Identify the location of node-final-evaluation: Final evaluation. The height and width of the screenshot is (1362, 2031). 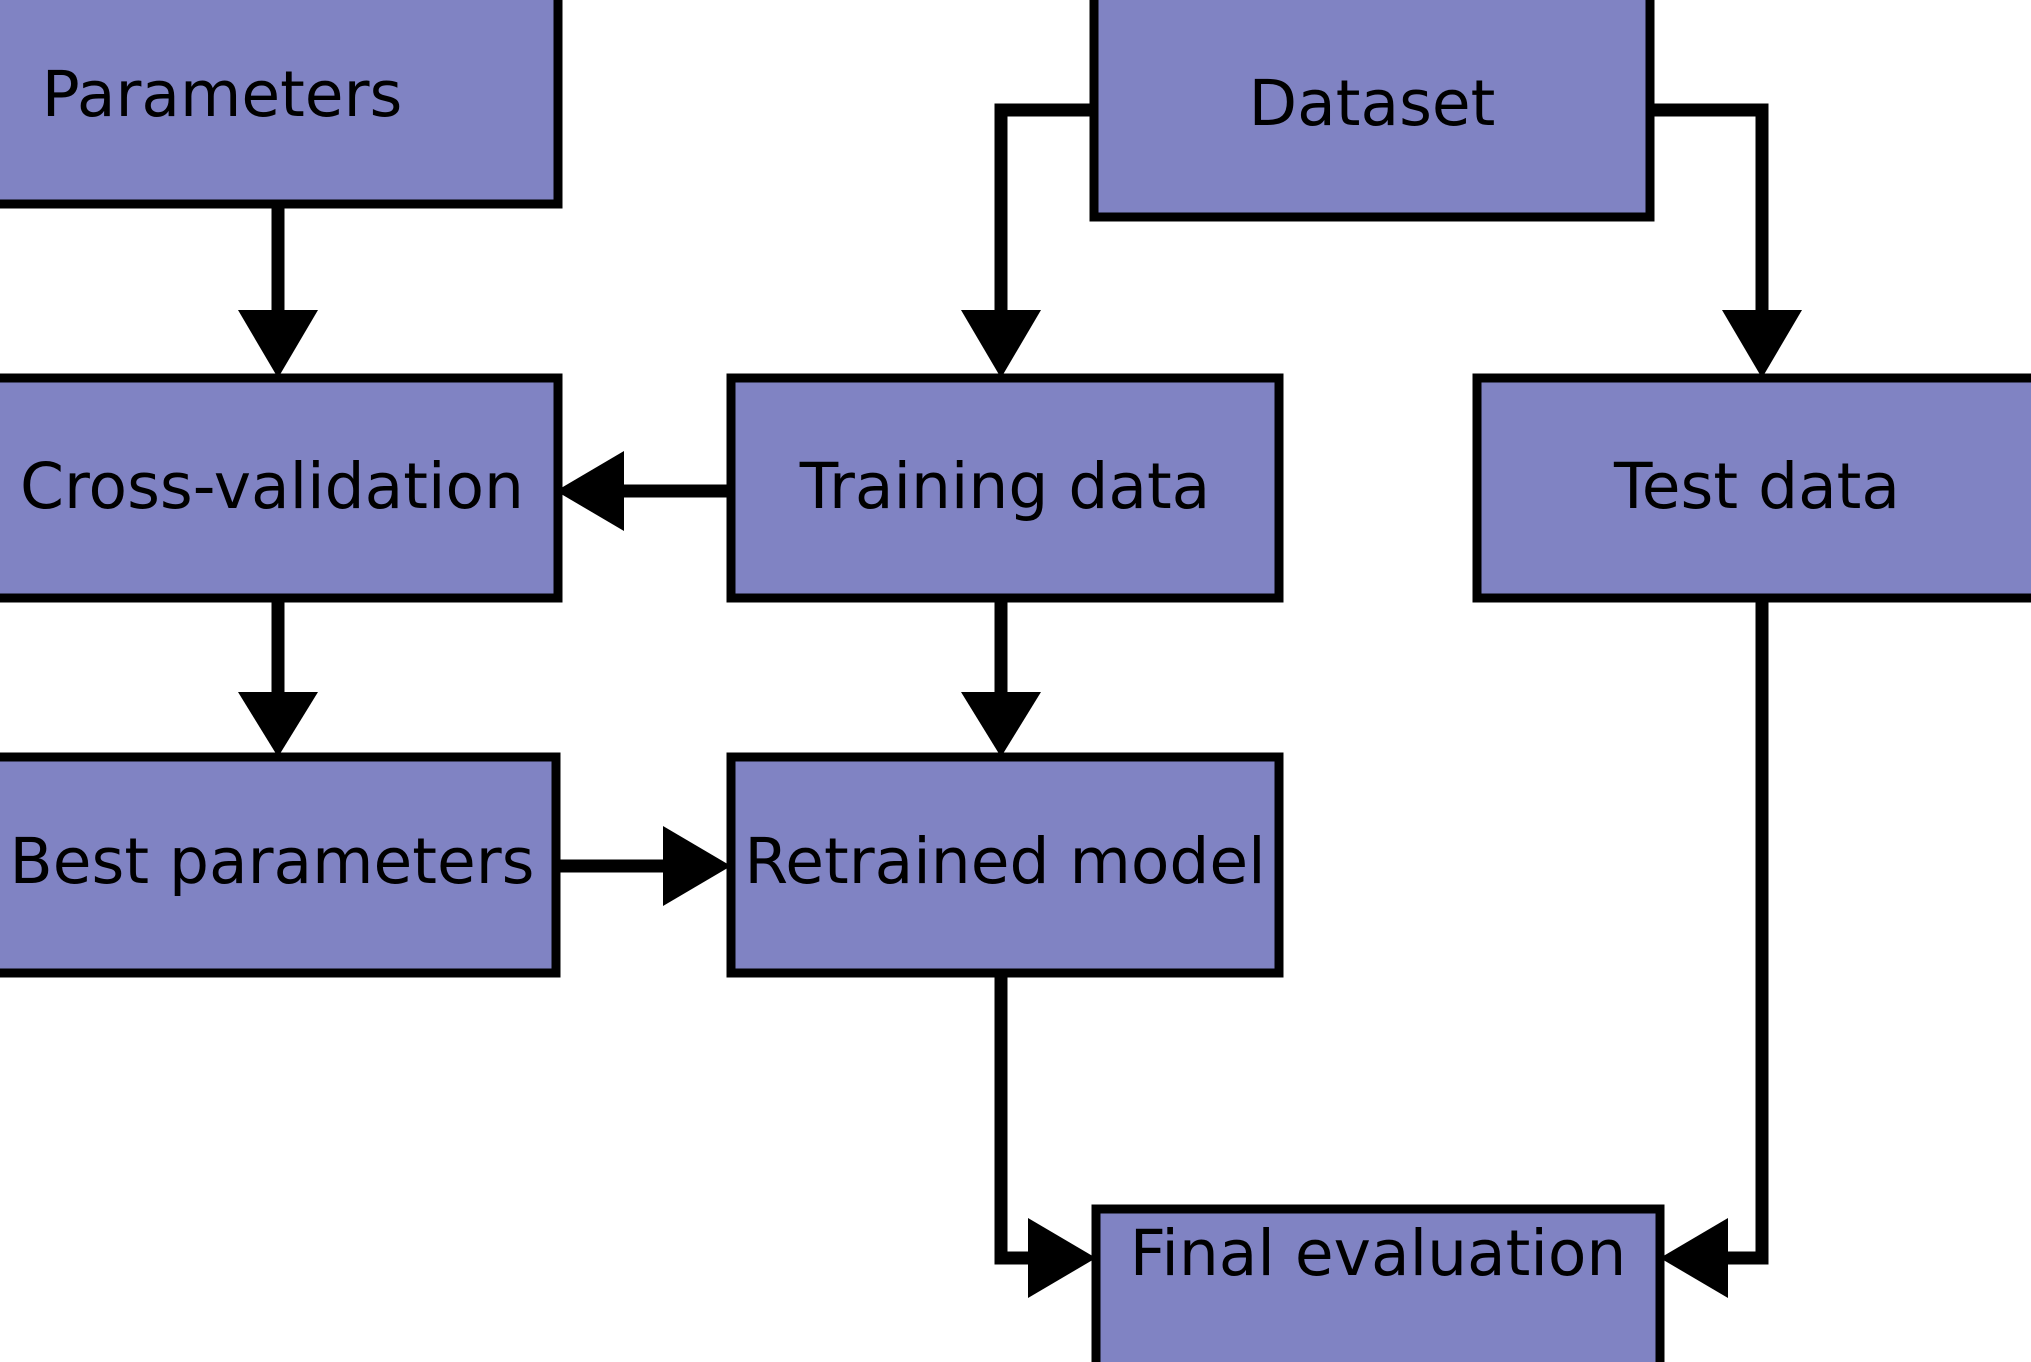
(1378, 1283).